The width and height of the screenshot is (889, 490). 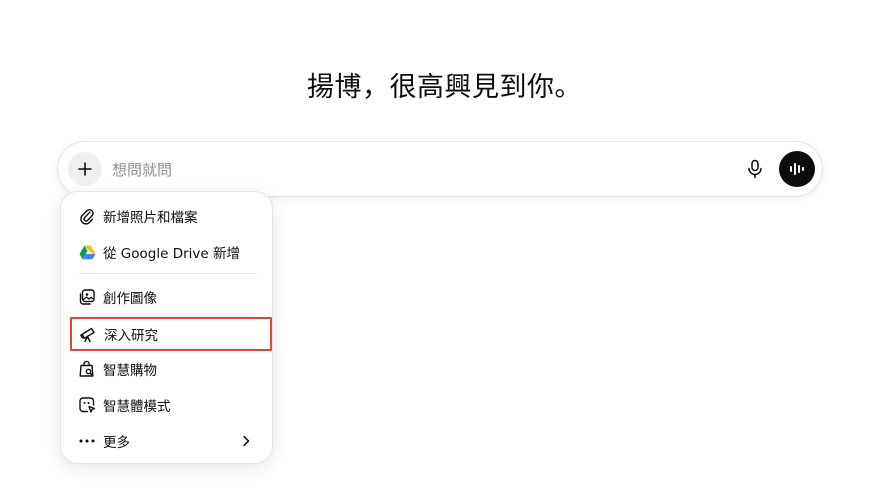 I want to click on telescope-icon, so click(x=88, y=334).